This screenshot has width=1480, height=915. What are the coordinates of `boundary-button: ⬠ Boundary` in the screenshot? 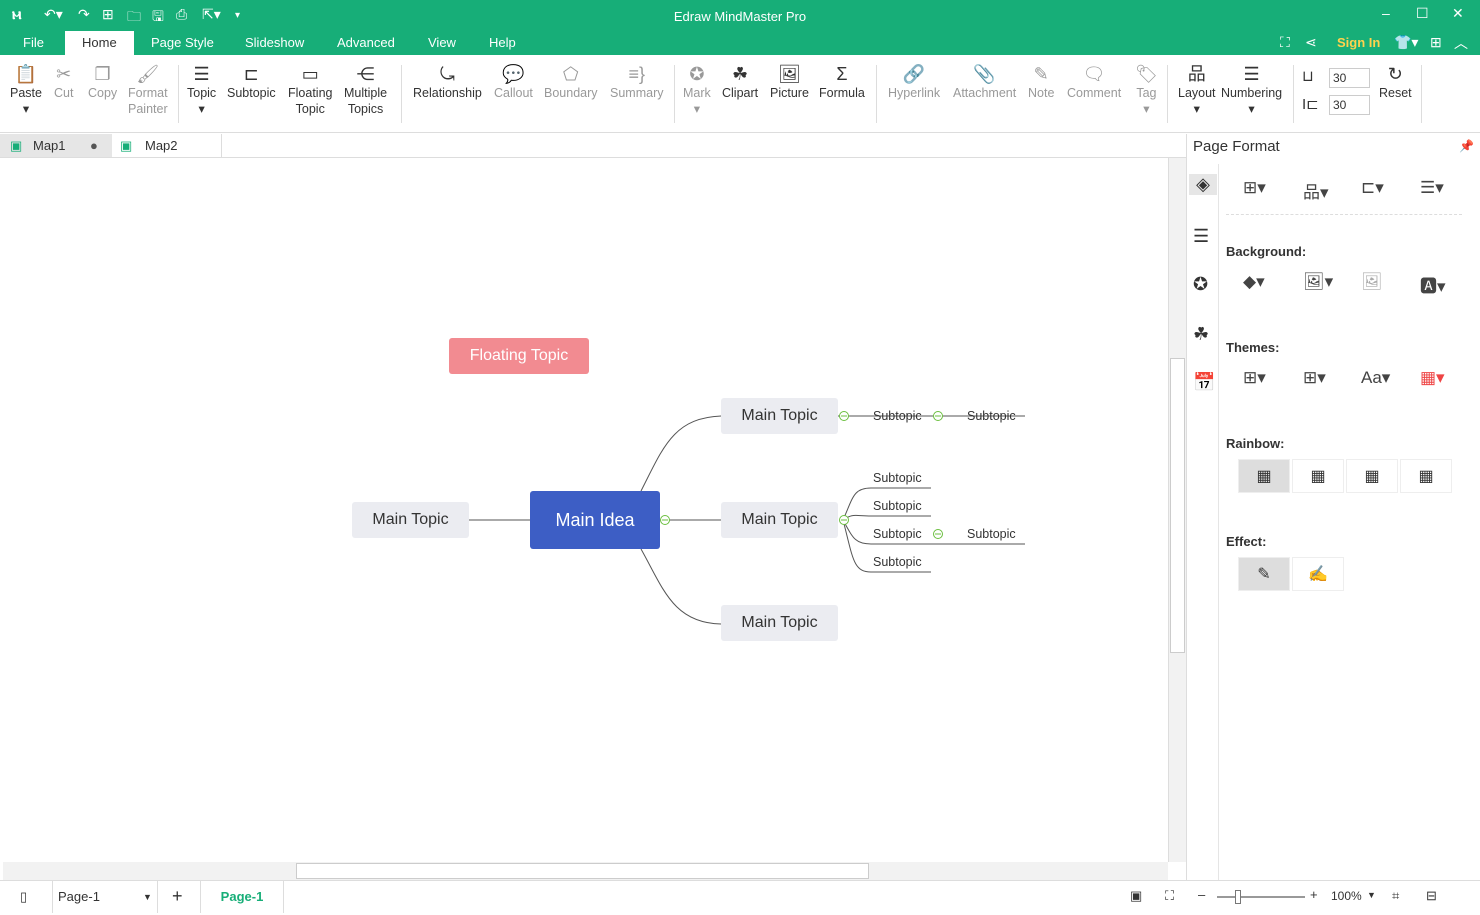 It's located at (571, 82).